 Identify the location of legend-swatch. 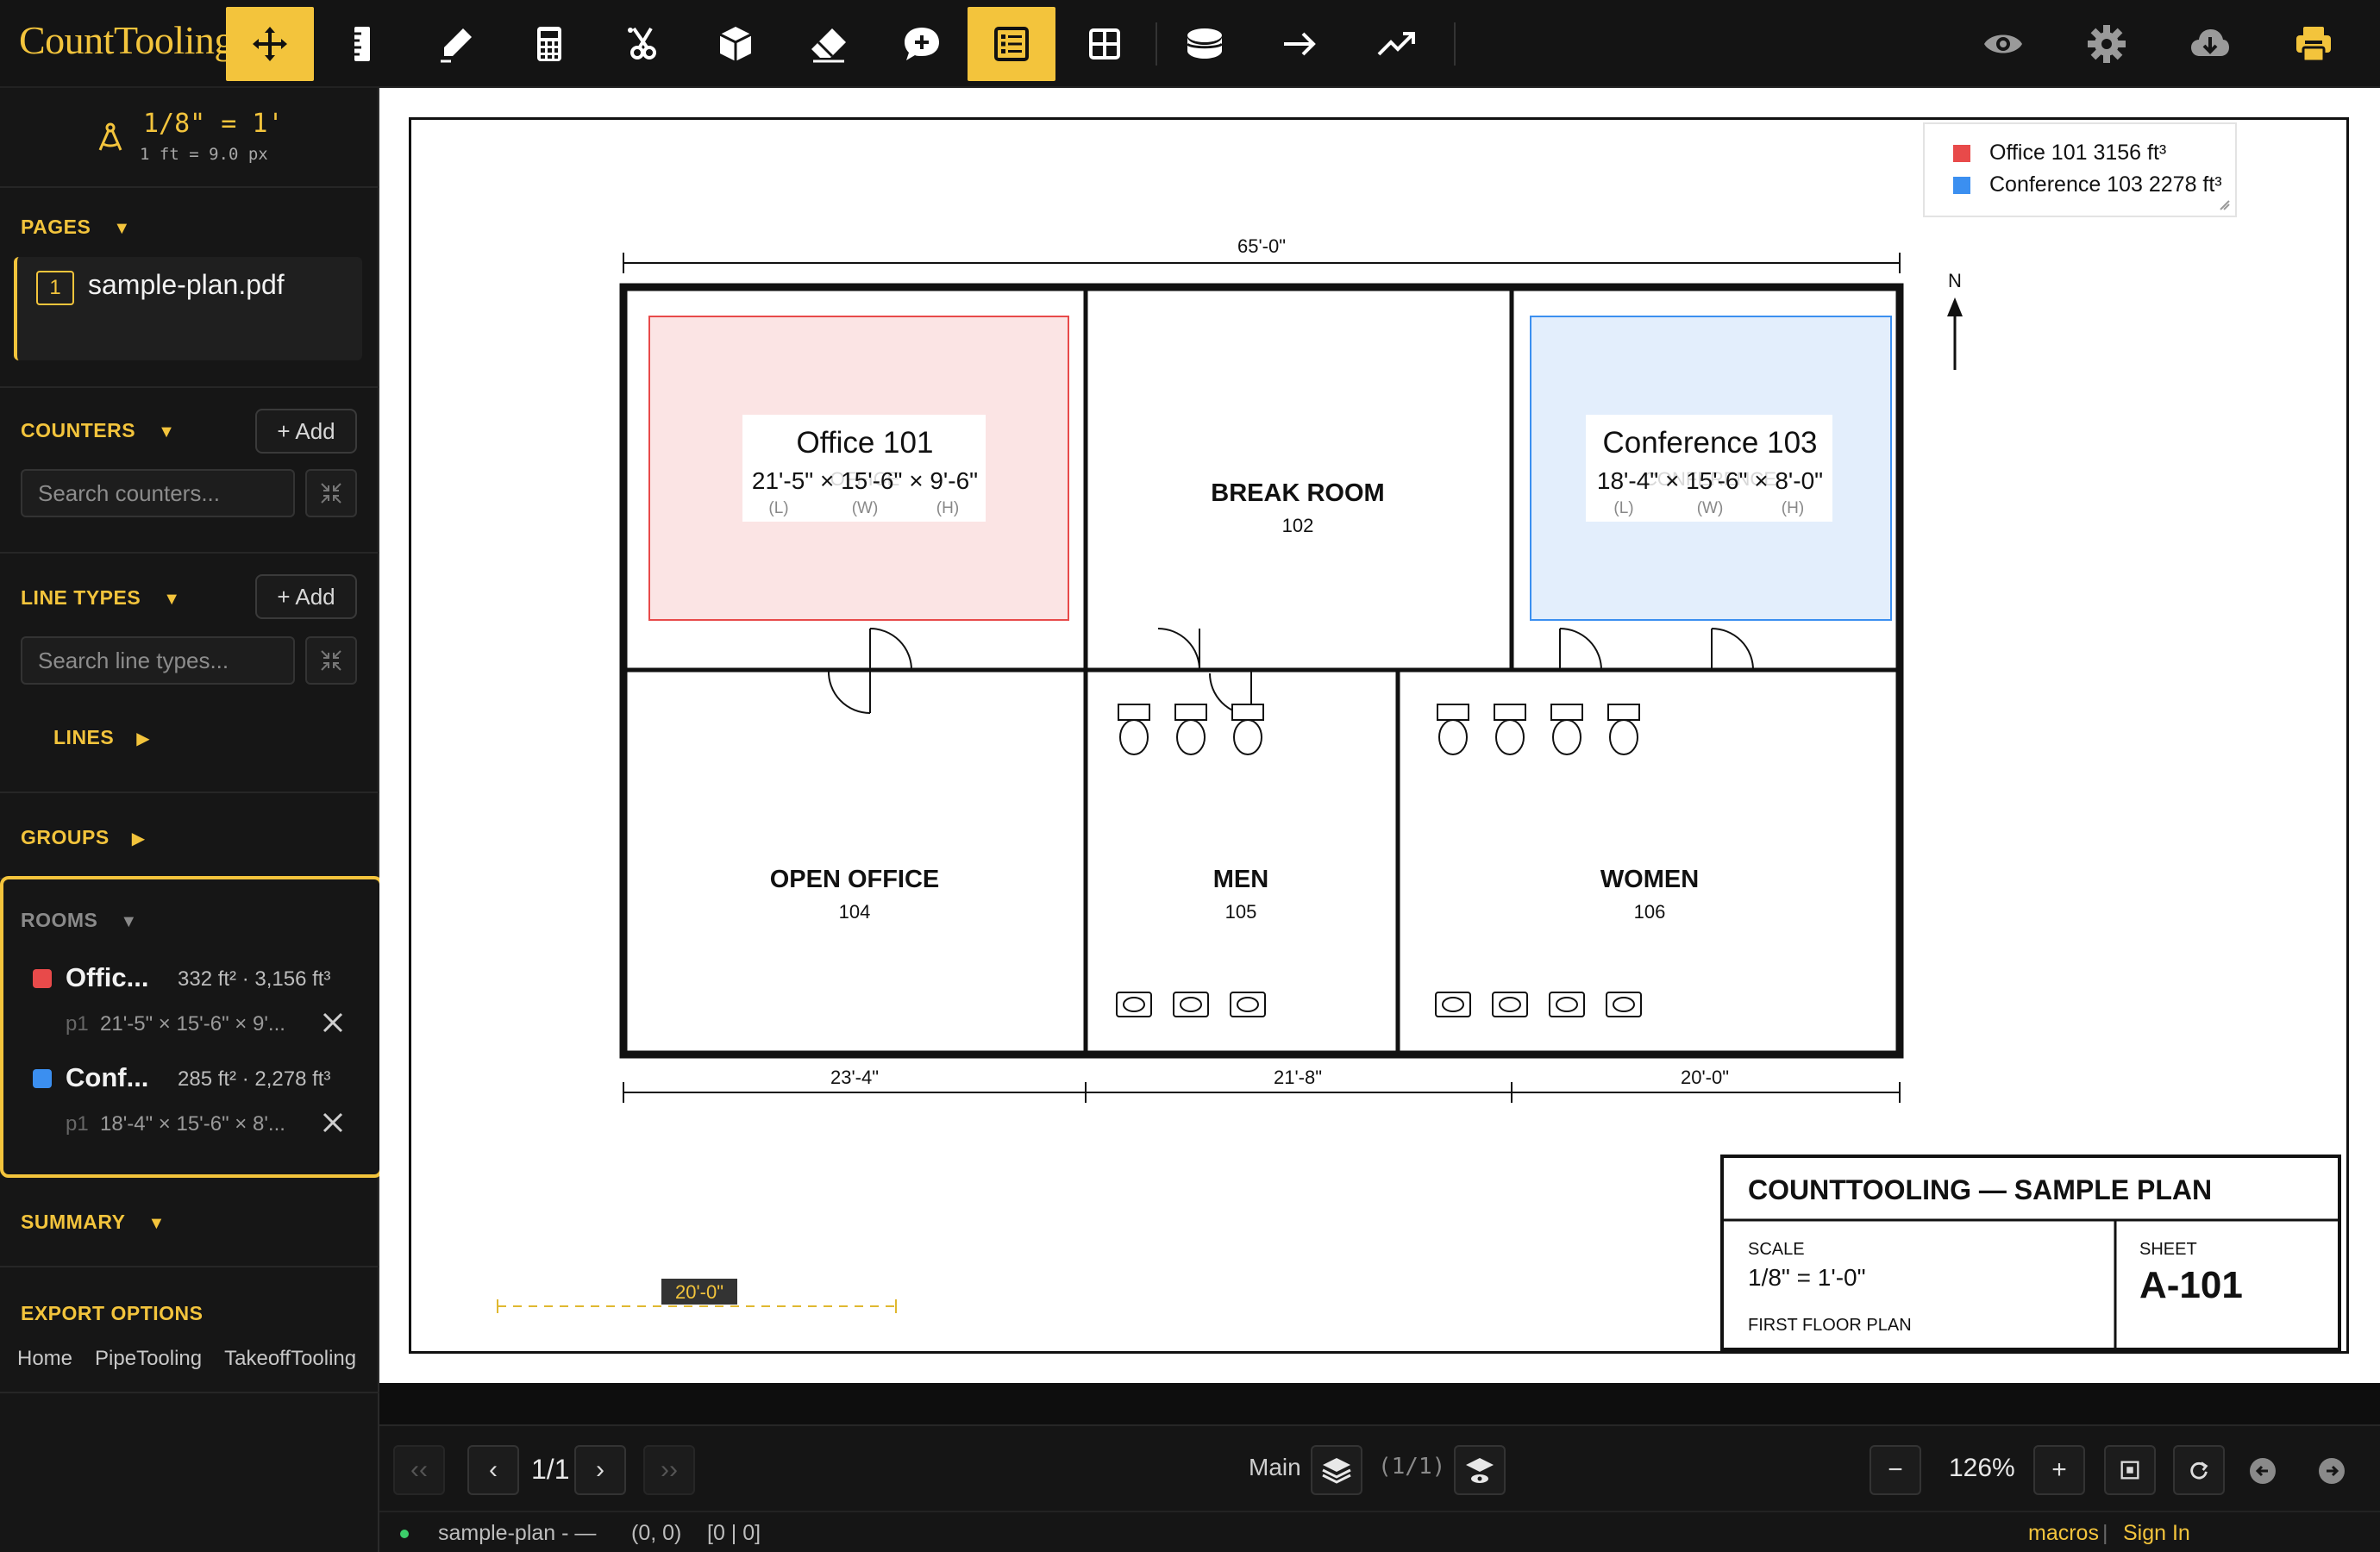
(1962, 153).